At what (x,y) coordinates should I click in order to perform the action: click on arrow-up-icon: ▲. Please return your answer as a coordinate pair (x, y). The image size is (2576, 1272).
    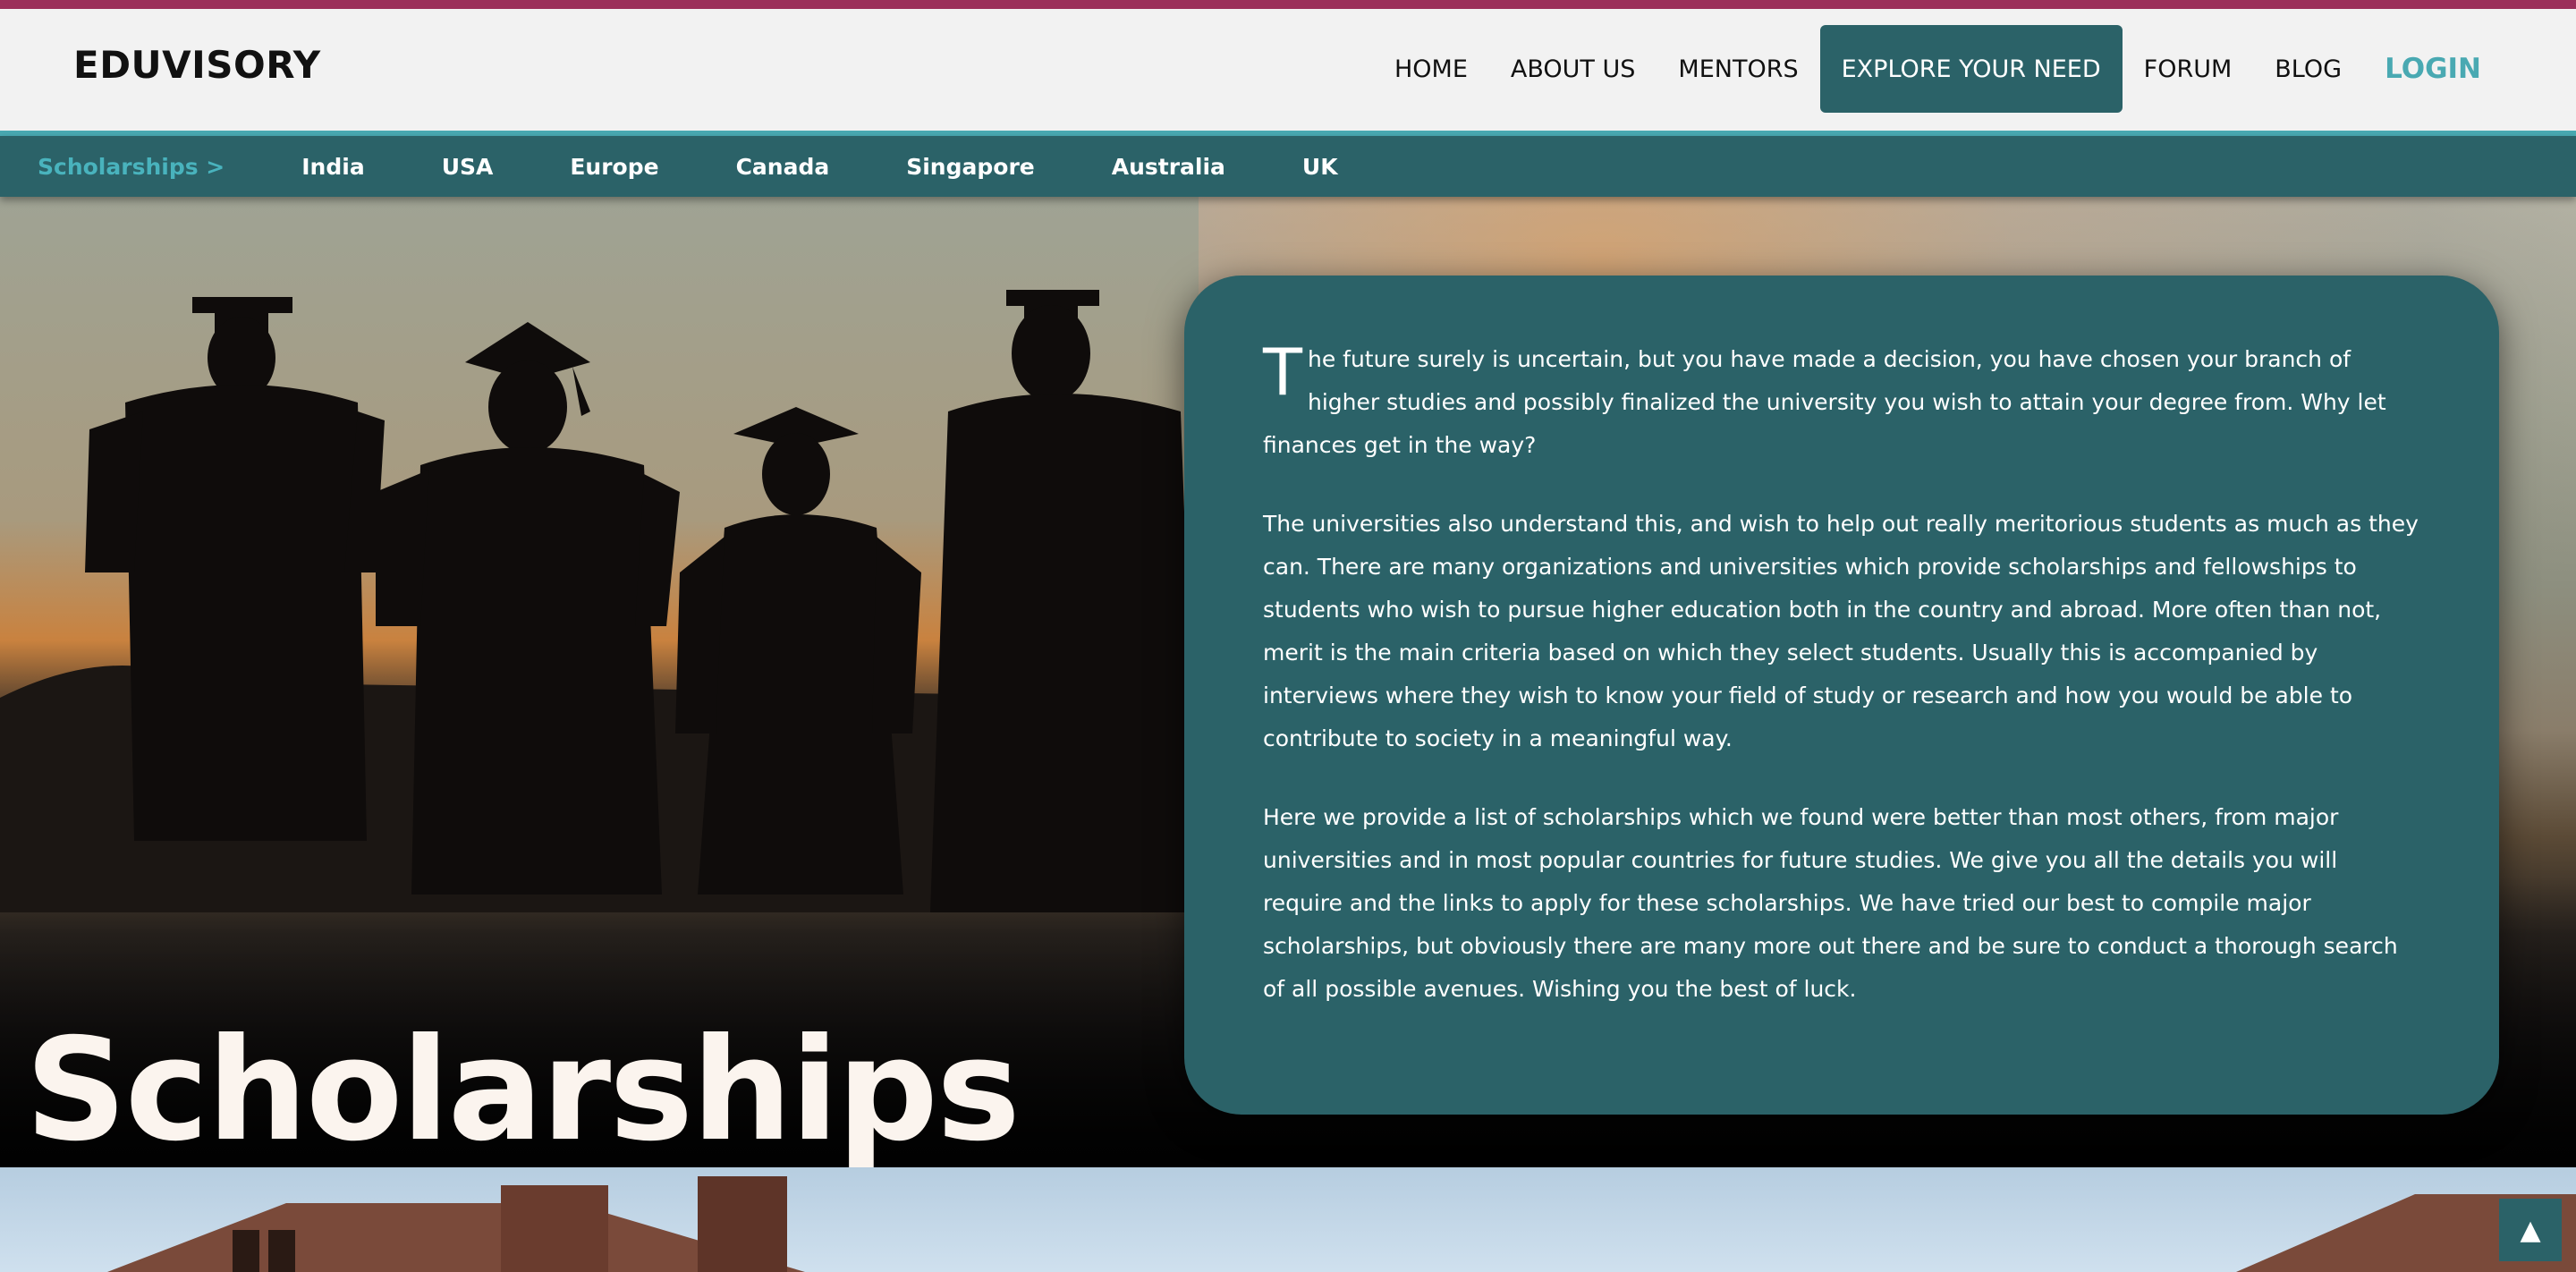
    Looking at the image, I should click on (2530, 1230).